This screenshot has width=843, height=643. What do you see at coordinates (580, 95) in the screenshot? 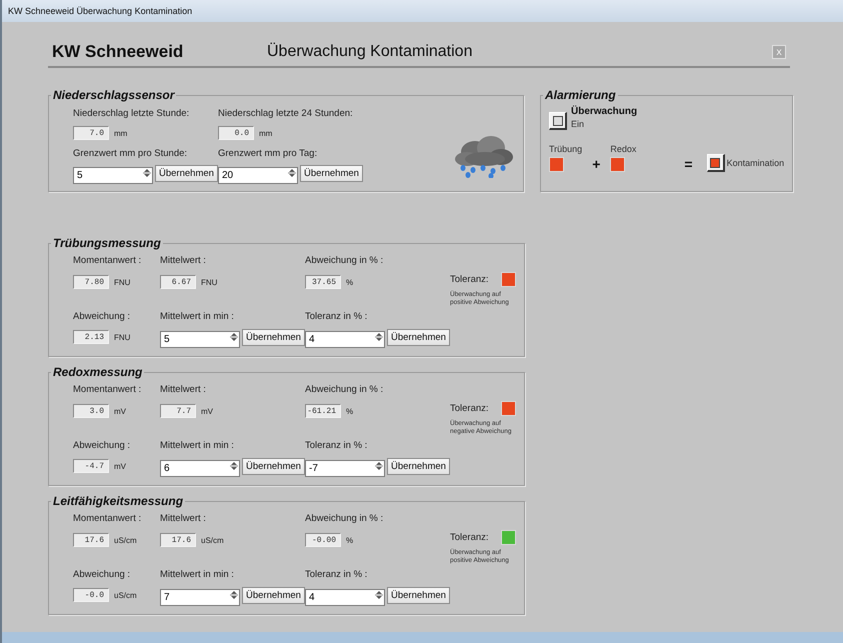
I see `group-title: Alarmierung` at bounding box center [580, 95].